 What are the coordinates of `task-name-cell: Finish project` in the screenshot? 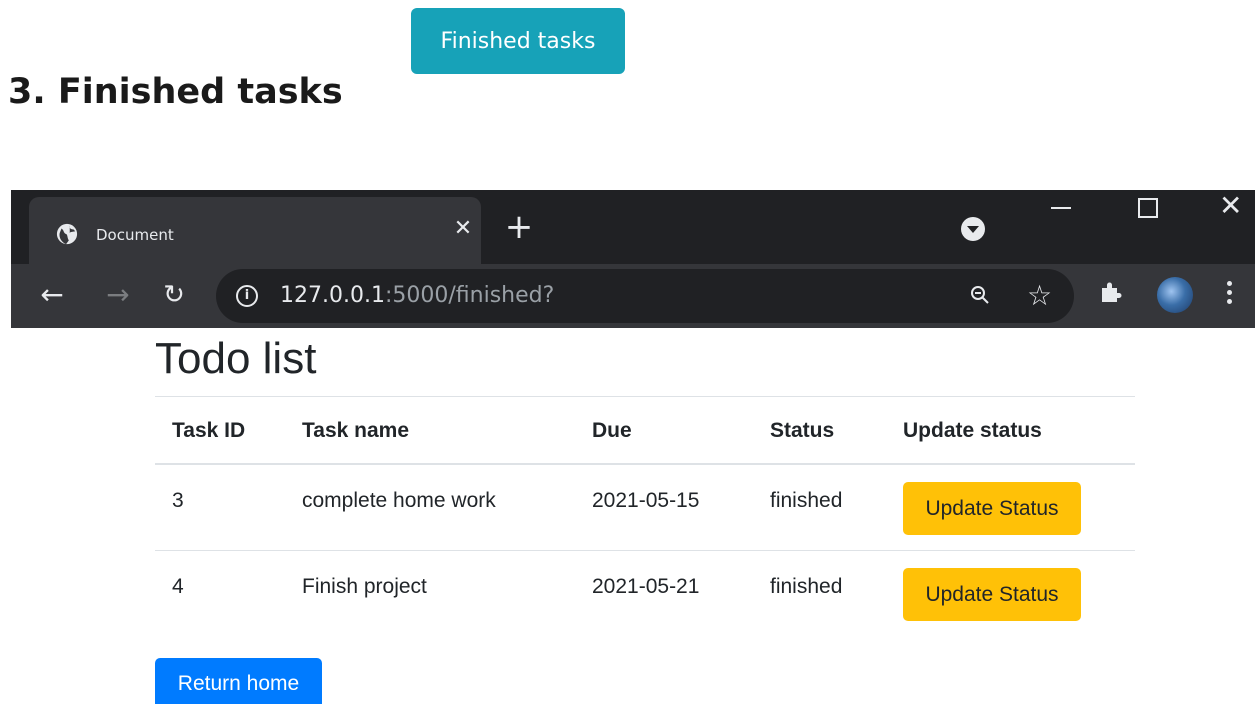 It's located at (364, 586).